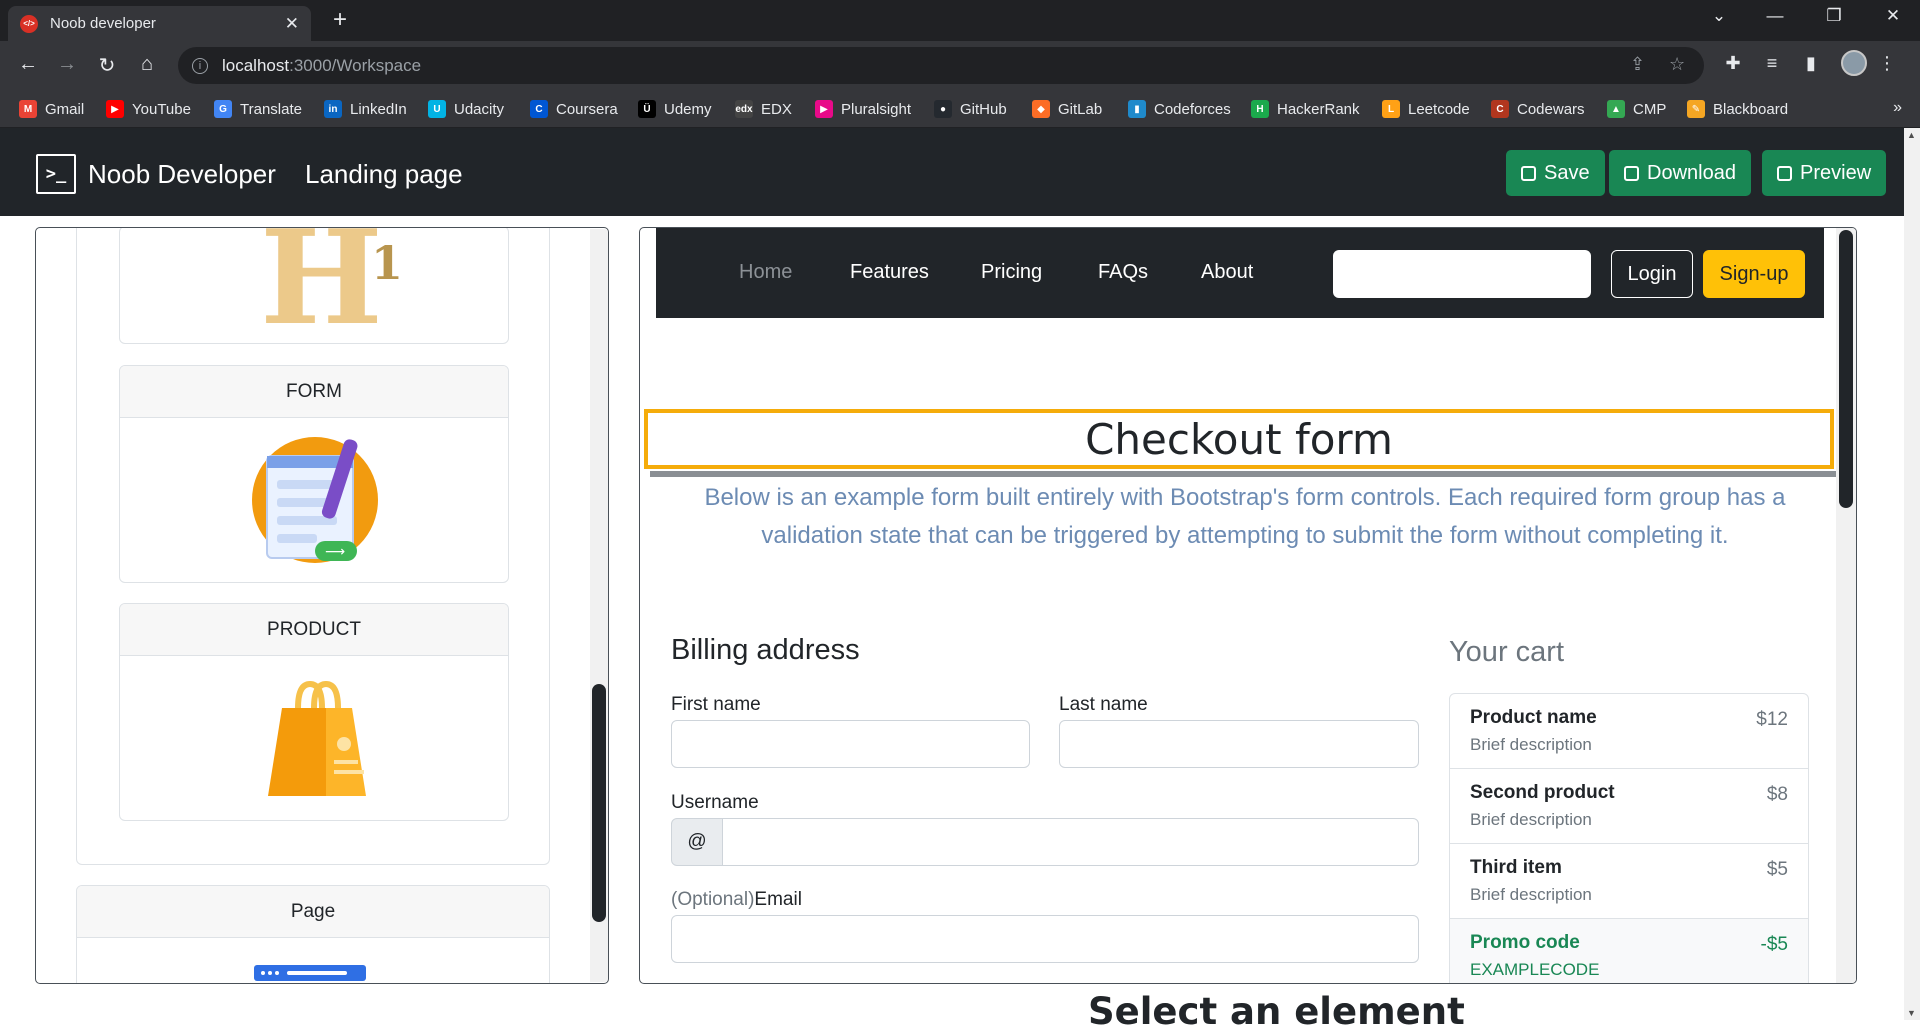 This screenshot has height=1033, width=1920. I want to click on leetcode-icon: L, so click(1391, 109).